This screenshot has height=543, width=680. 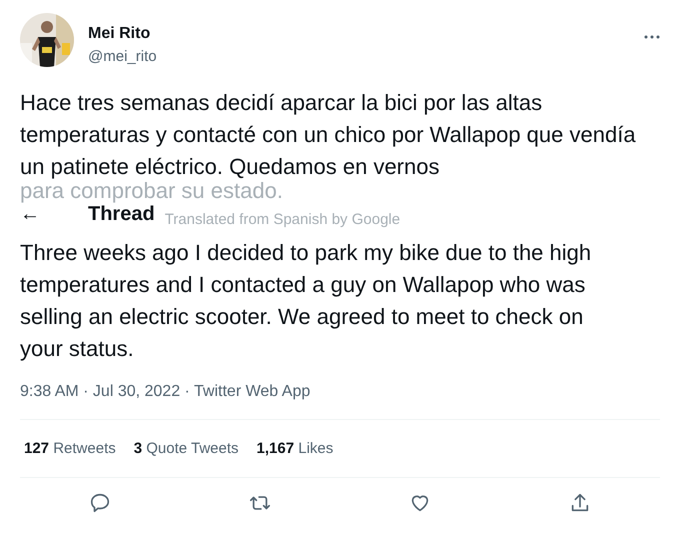 What do you see at coordinates (70, 448) in the screenshot?
I see `stat-link: 127 Retweets` at bounding box center [70, 448].